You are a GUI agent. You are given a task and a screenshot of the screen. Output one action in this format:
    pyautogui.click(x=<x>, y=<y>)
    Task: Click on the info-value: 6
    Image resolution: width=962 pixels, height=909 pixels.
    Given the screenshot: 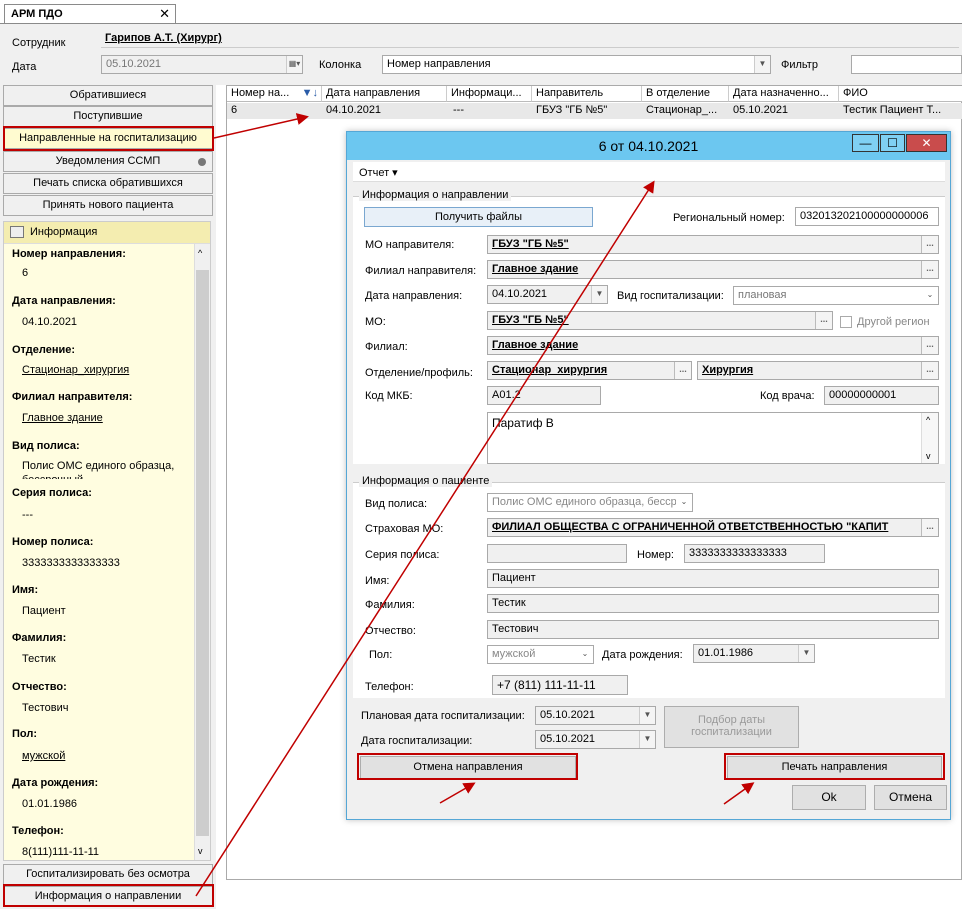 What is the action you would take?
    pyautogui.click(x=25, y=273)
    